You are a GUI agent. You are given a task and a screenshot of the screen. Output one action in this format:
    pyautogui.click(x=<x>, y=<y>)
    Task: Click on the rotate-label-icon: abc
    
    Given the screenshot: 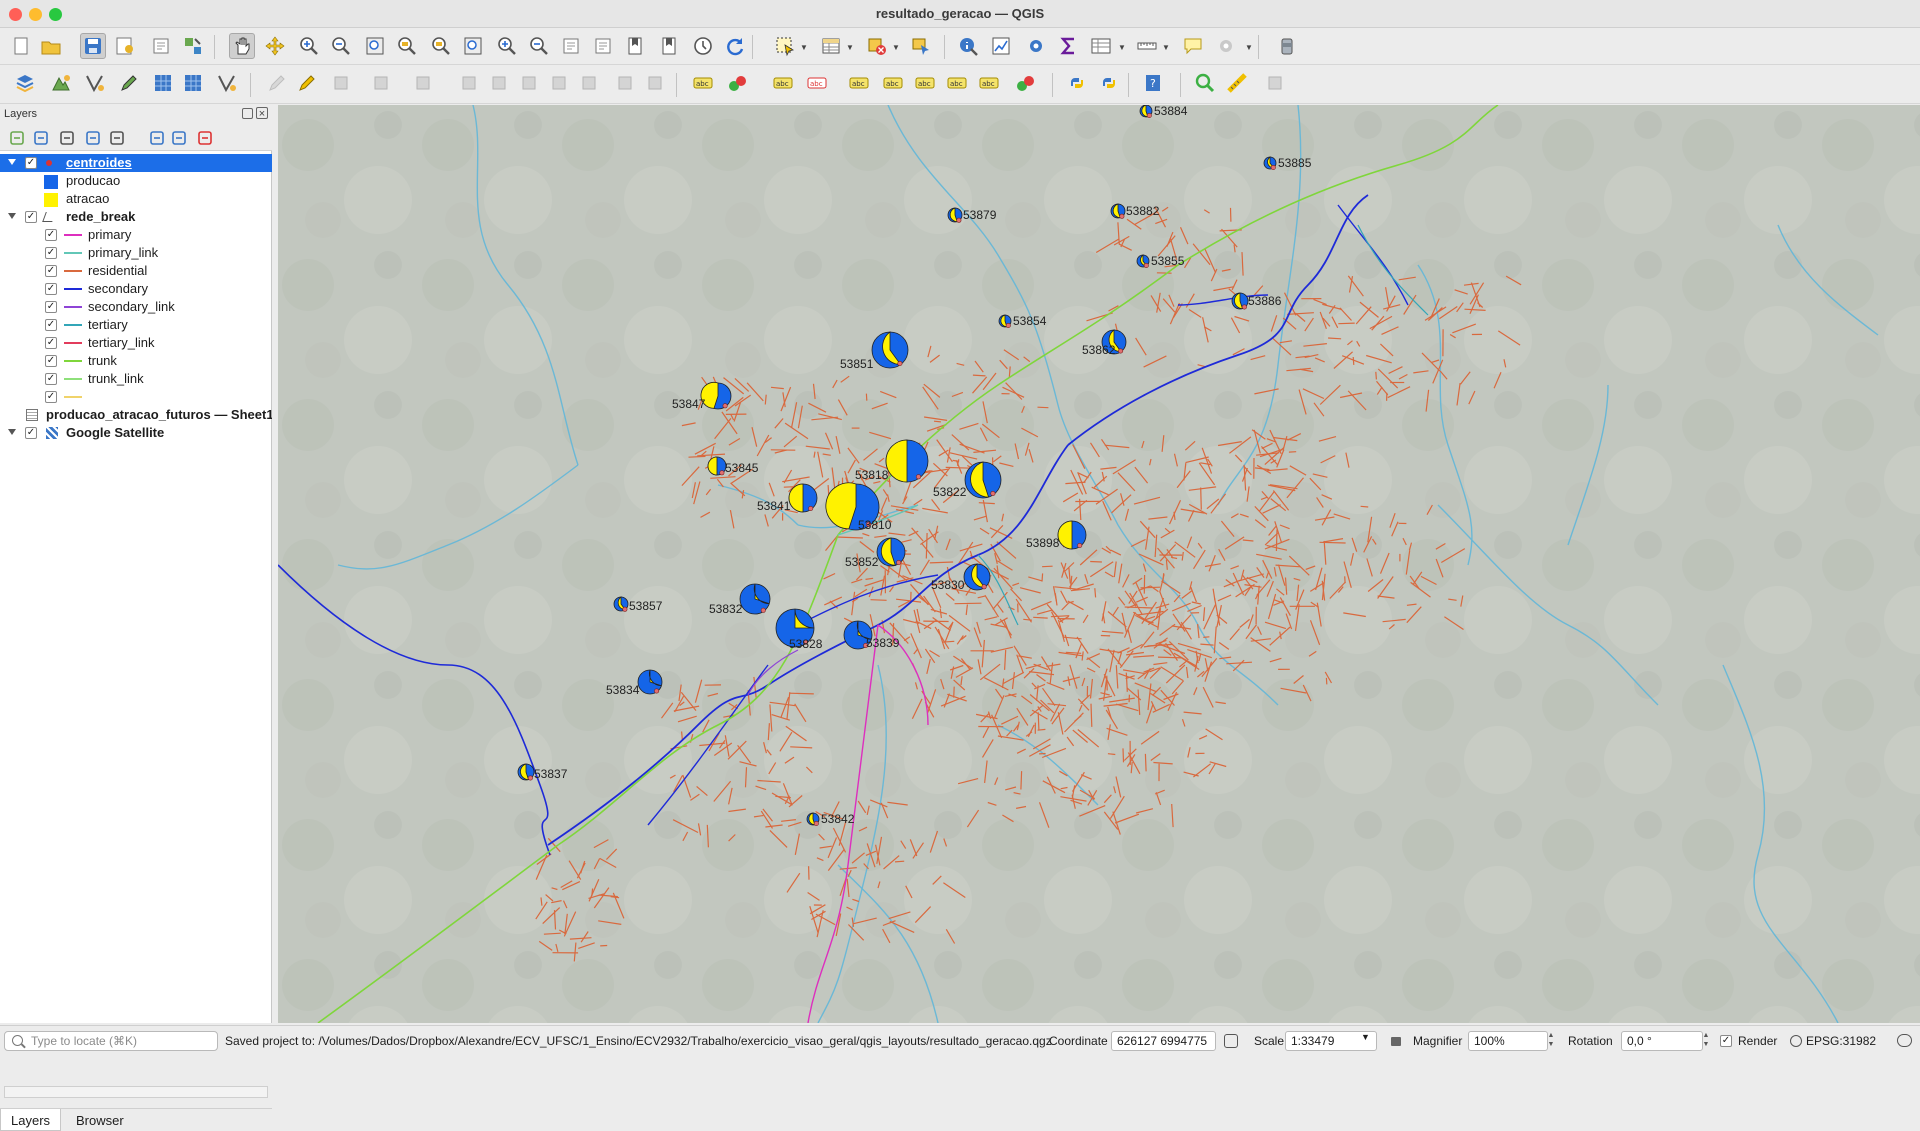 What is the action you would take?
    pyautogui.click(x=957, y=83)
    